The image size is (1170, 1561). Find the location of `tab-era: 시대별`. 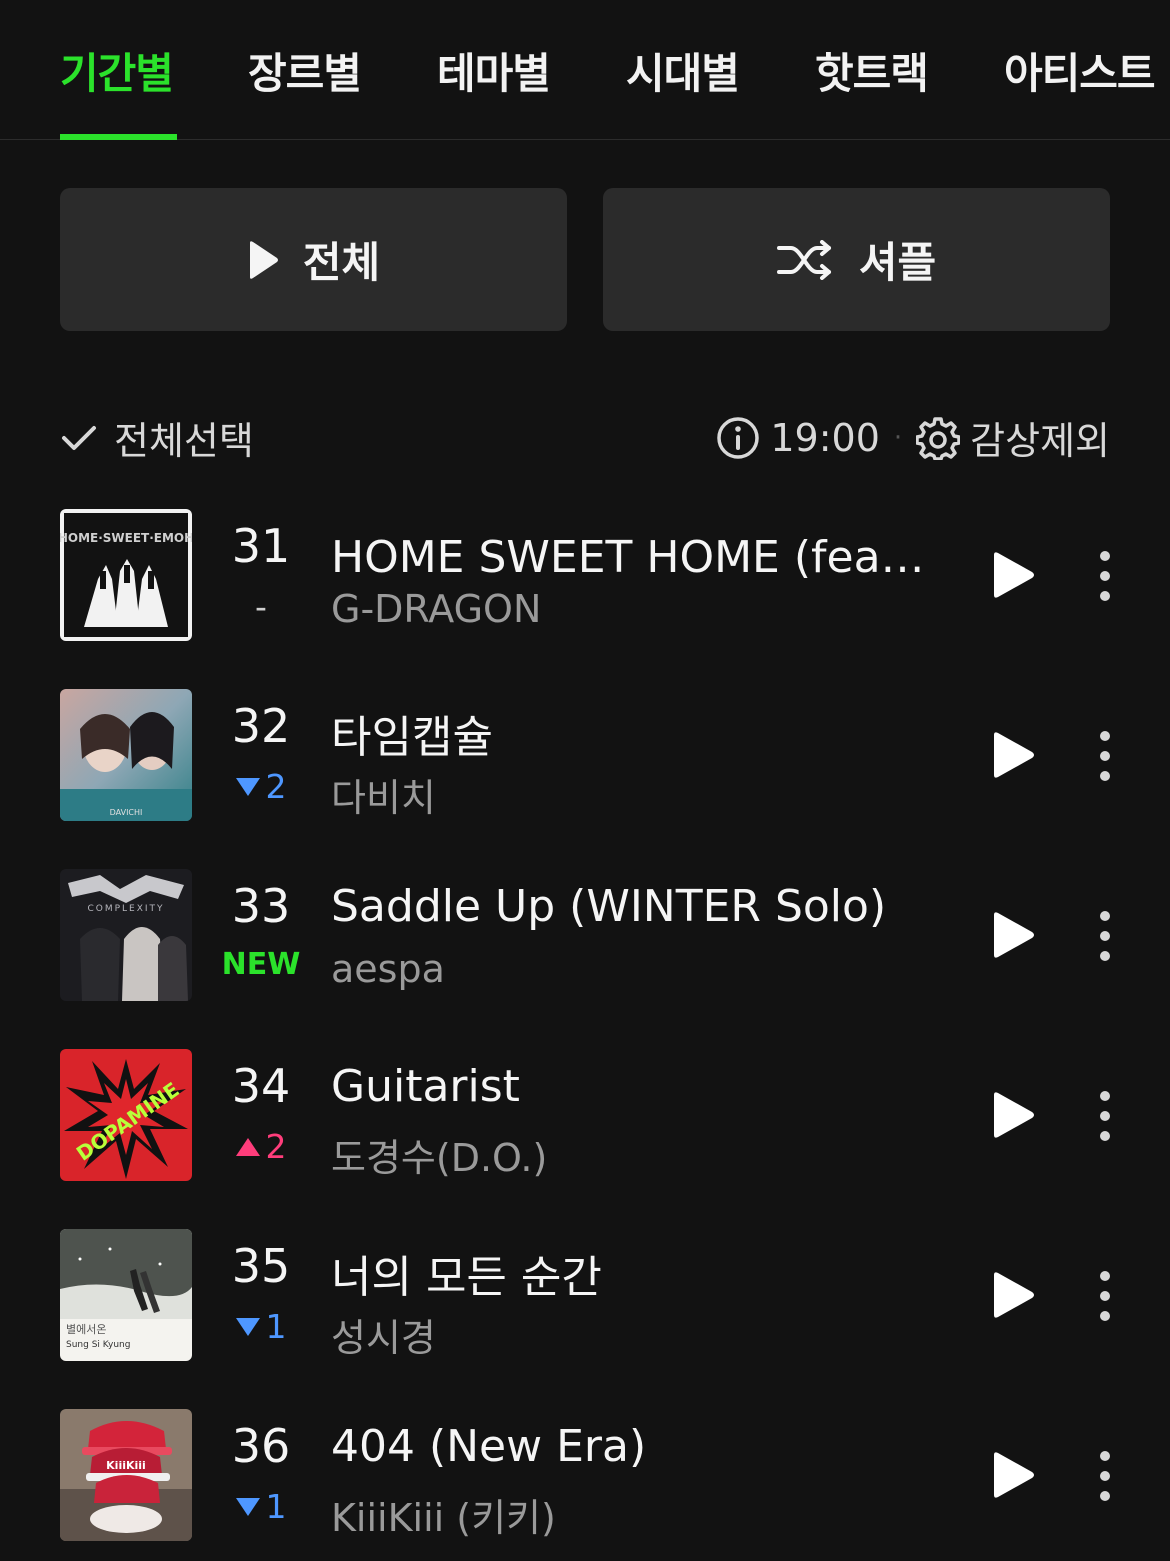

tab-era: 시대별 is located at coordinates (683, 70).